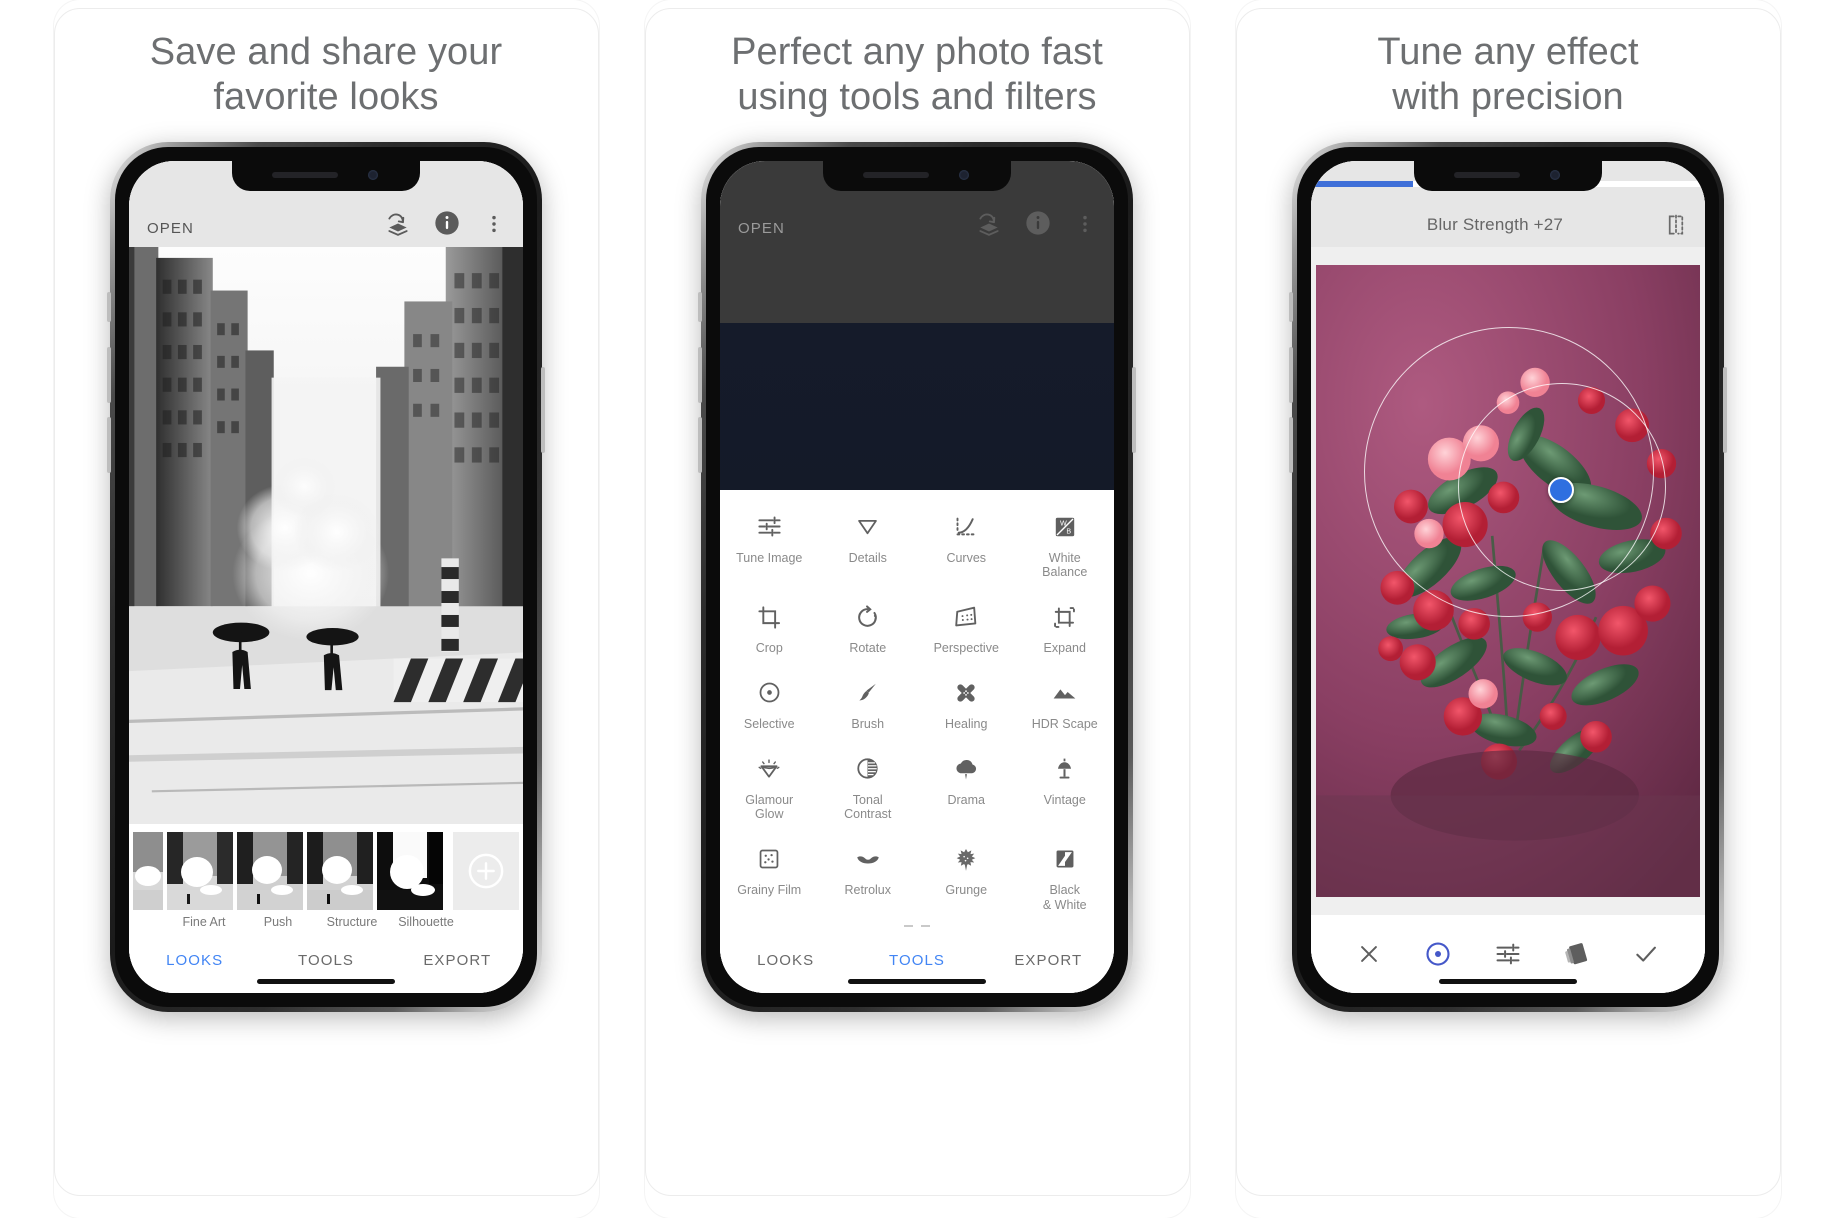  What do you see at coordinates (1577, 954) in the screenshot?
I see `stack-cards-icon` at bounding box center [1577, 954].